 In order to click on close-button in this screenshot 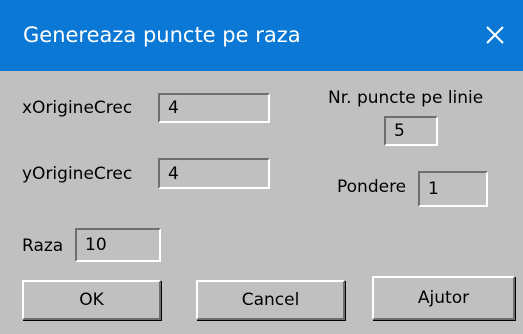, I will do `click(494, 35)`.